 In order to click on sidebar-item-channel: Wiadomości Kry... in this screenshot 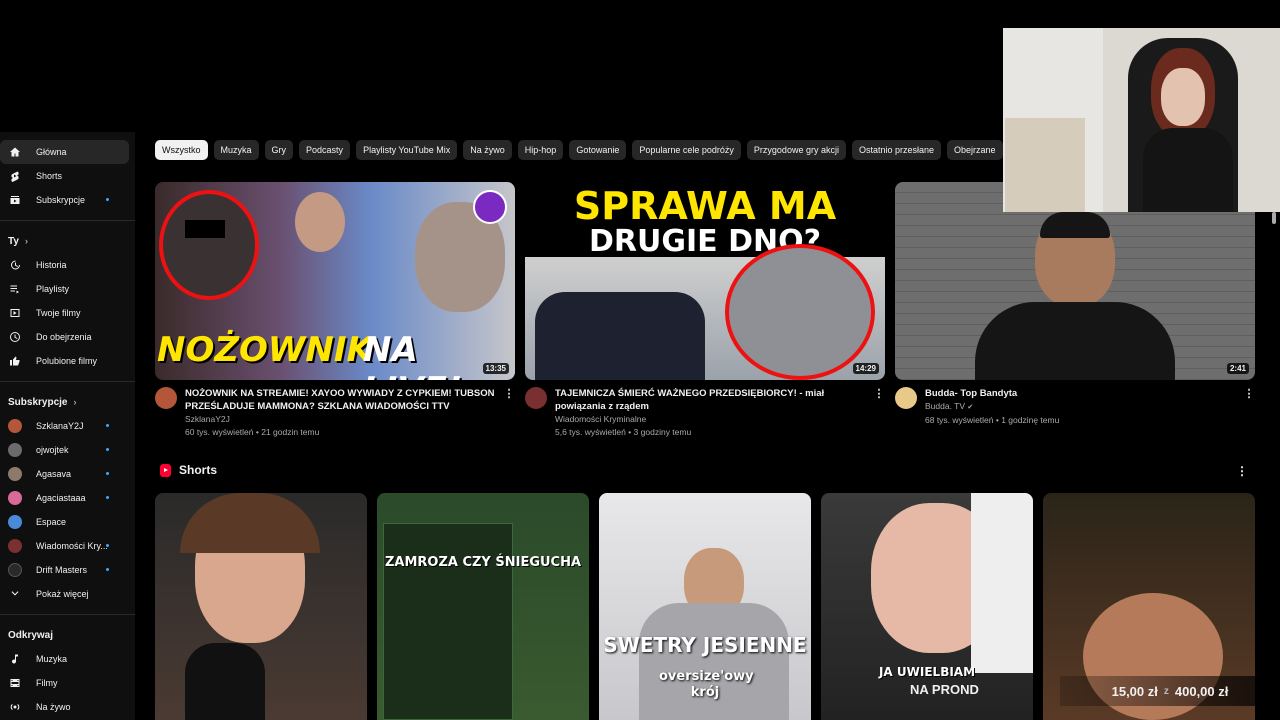, I will do `click(64, 546)`.